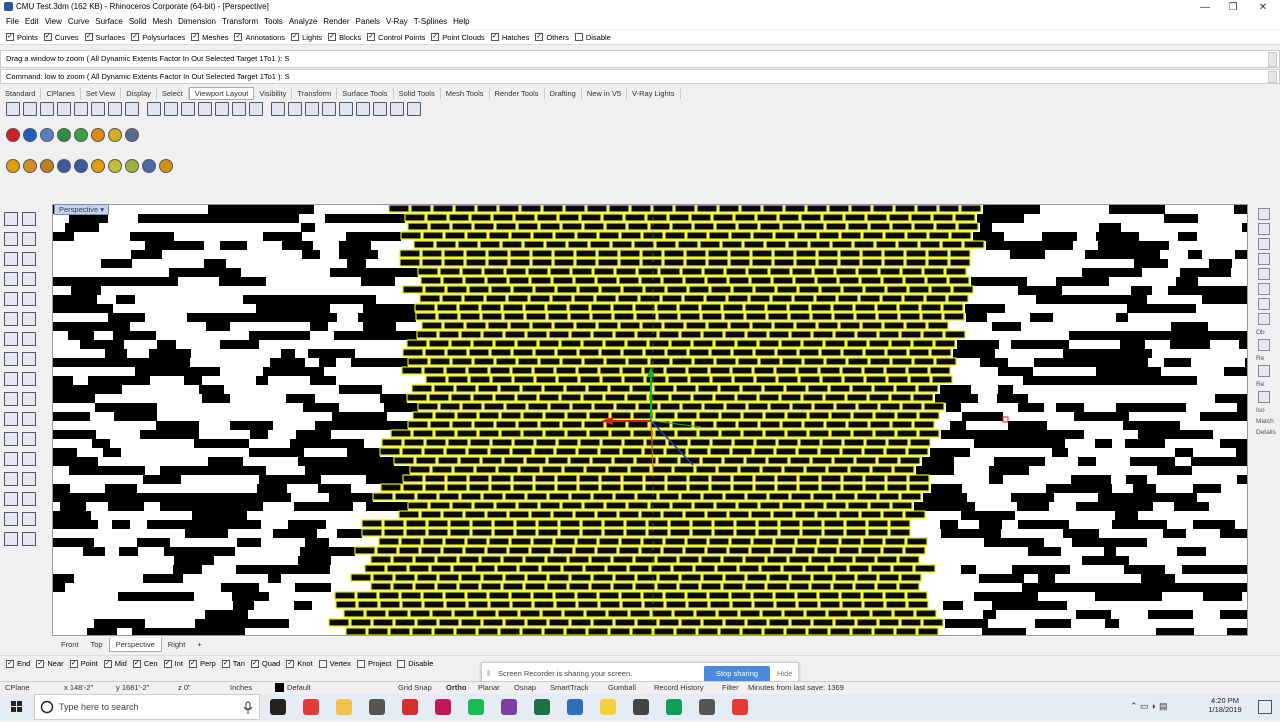 This screenshot has width=1280, height=722. I want to click on start-button, so click(17, 707).